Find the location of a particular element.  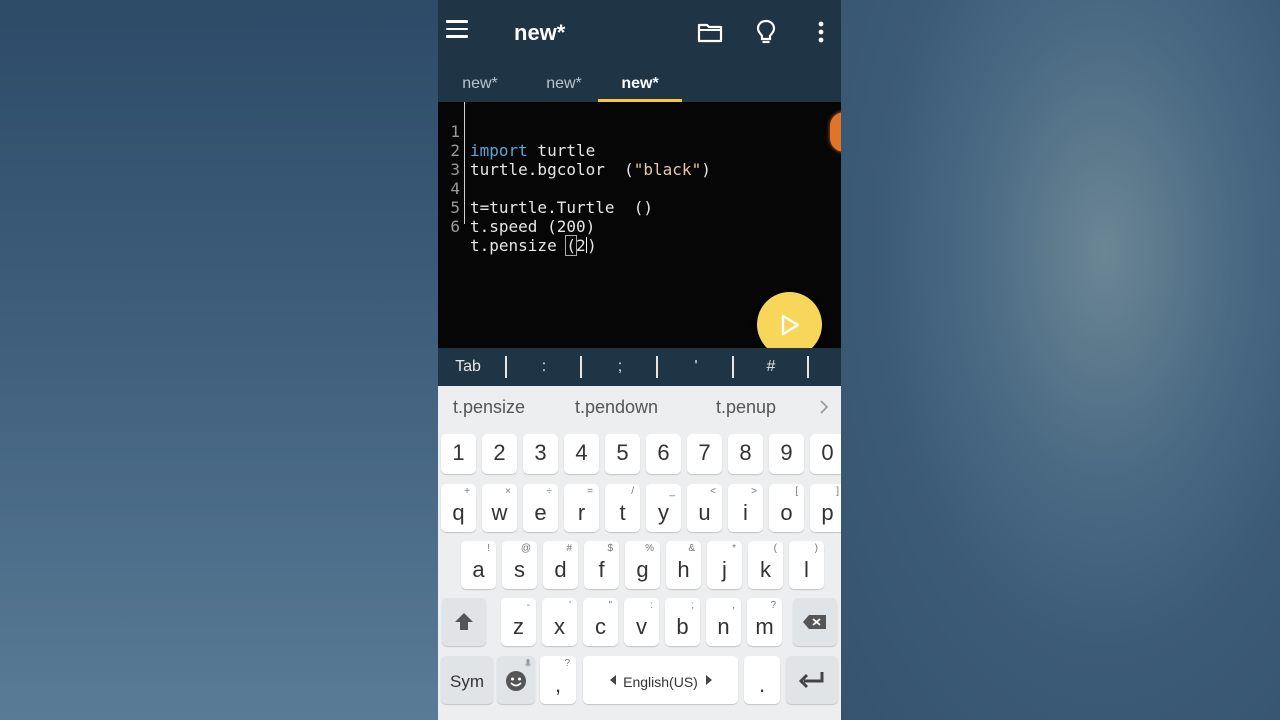

key-label: 2 is located at coordinates (499, 452).